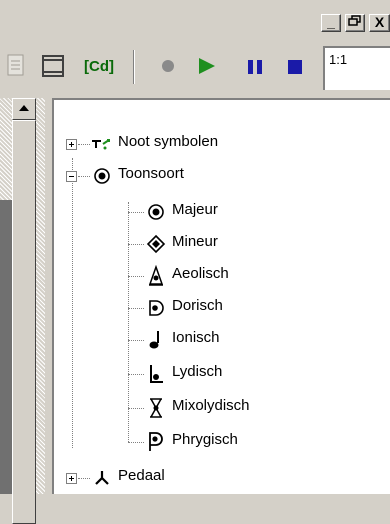 This screenshot has height=524, width=390. What do you see at coordinates (226, 478) in the screenshot?
I see `tree-item-pedaal: Pedaal` at bounding box center [226, 478].